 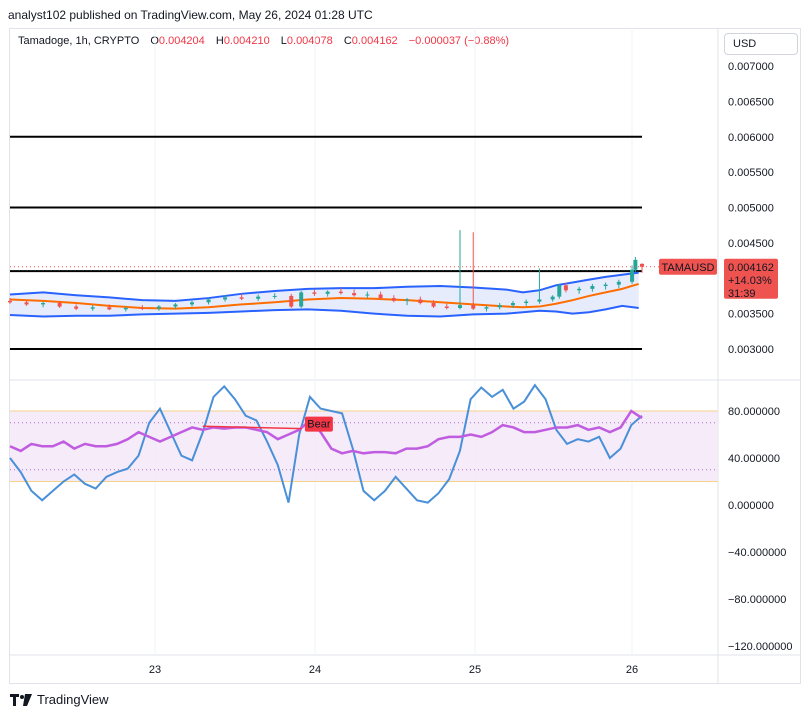 What do you see at coordinates (757, 600) in the screenshot?
I see `stoch-tick-label: −80.000000` at bounding box center [757, 600].